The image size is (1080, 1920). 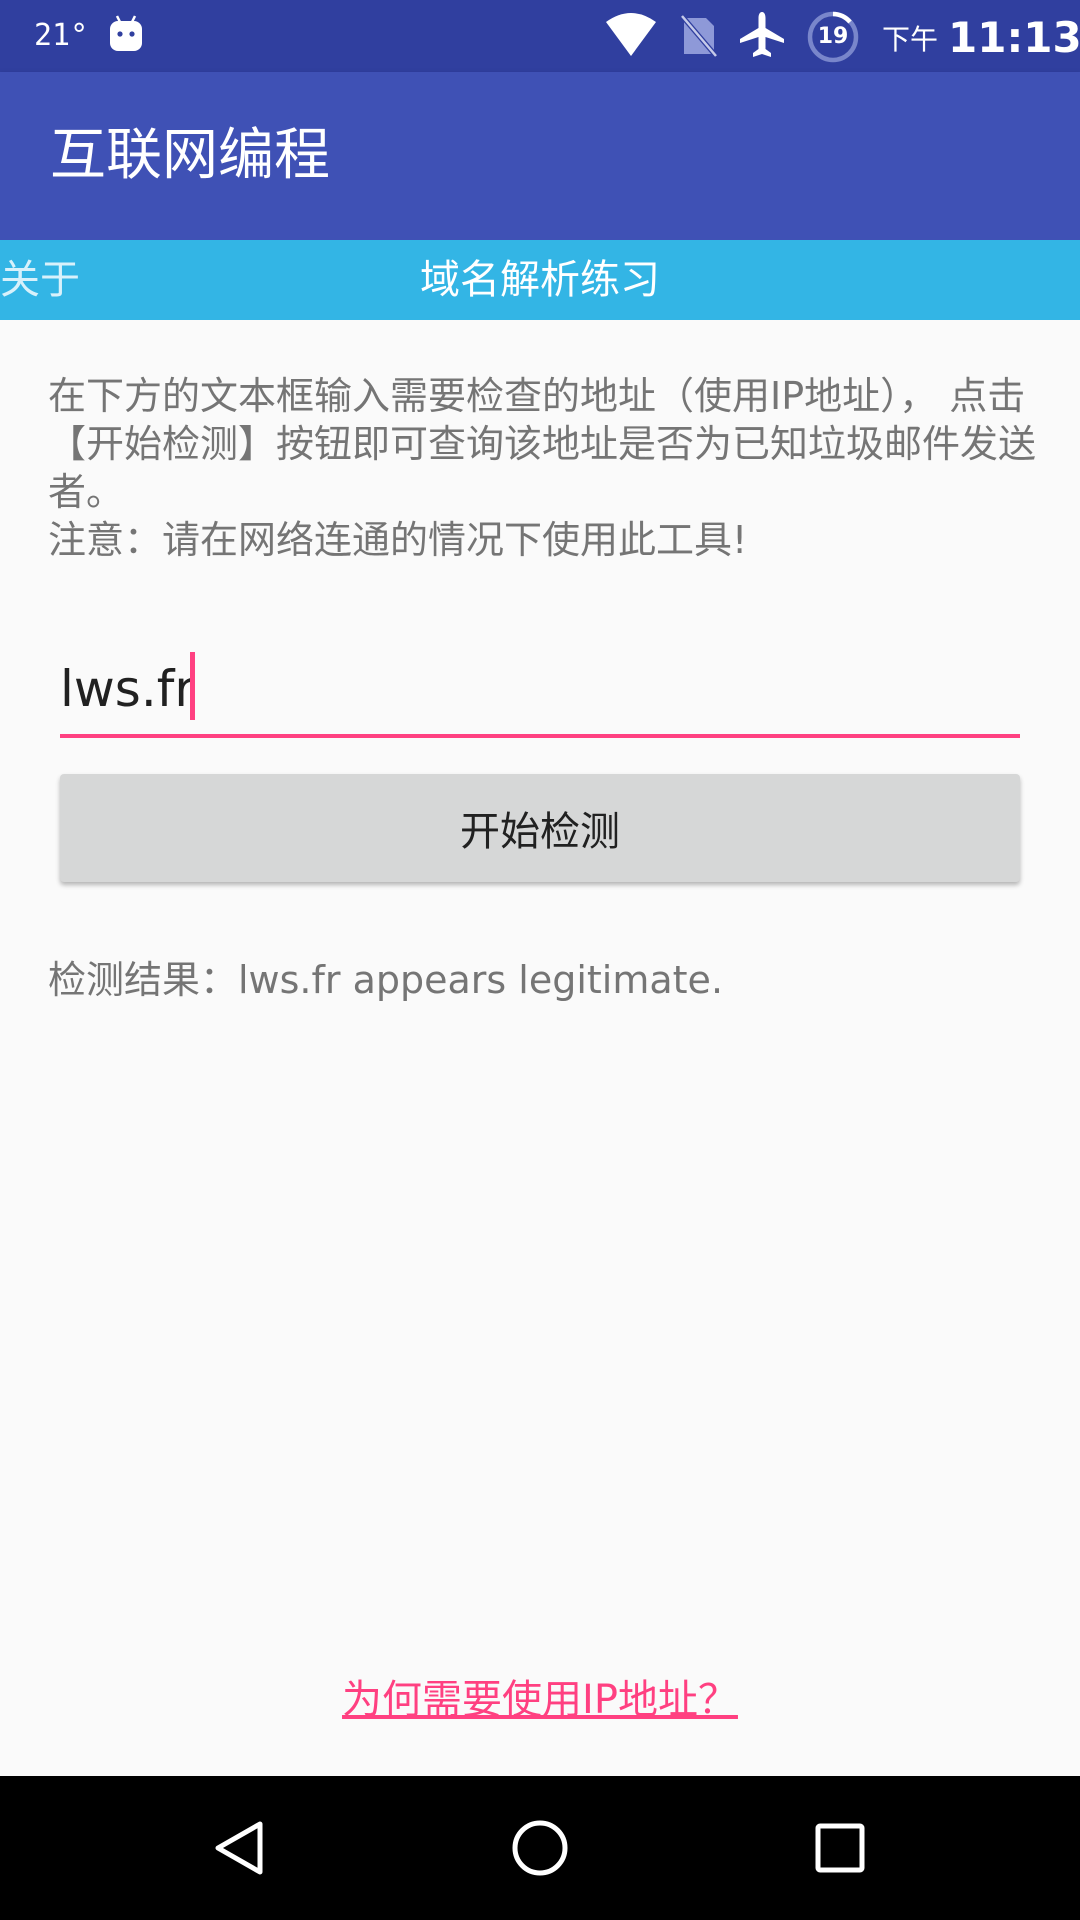 I want to click on instructions-line-2: 注意：请在网络连通的情况下使用此工具!, so click(x=398, y=540).